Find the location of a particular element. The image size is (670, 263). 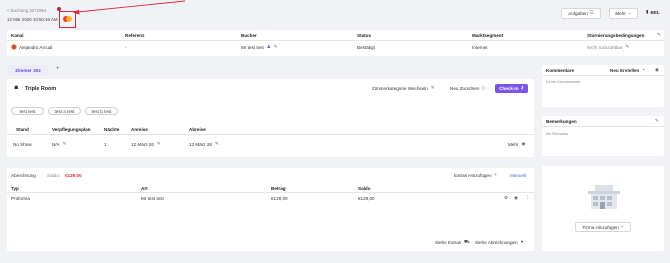

room-name: Triple Room is located at coordinates (41, 89).